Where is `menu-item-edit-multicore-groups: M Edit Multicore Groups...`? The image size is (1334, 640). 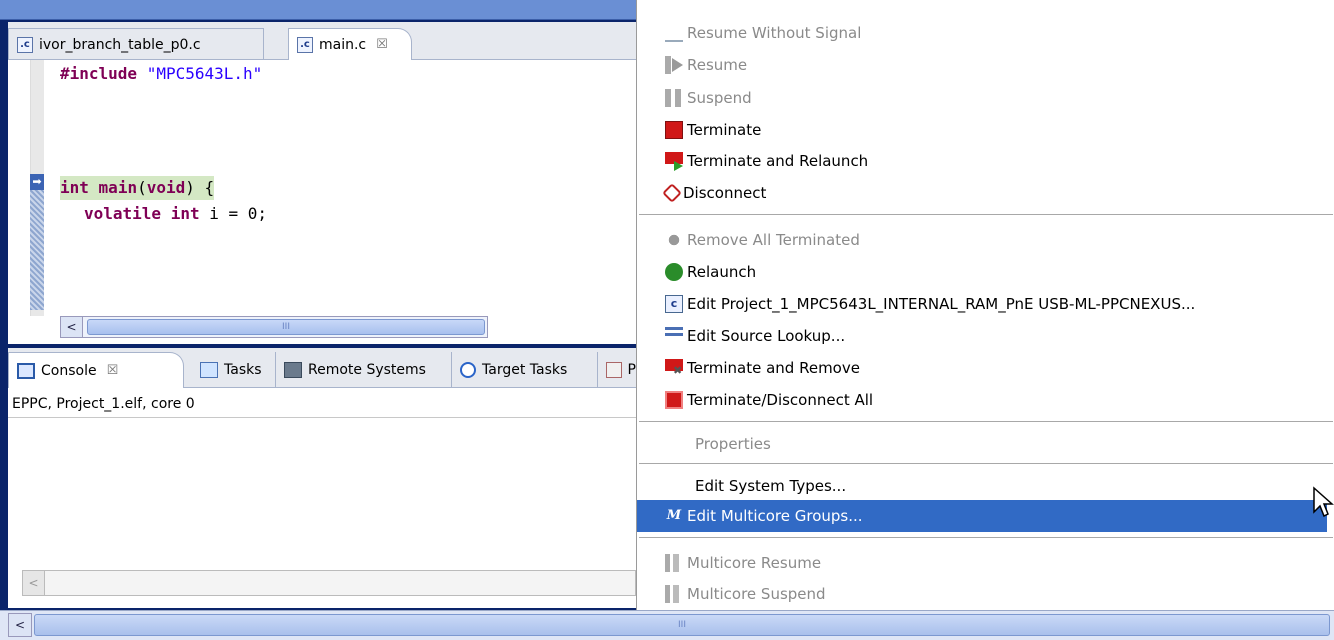
menu-item-edit-multicore-groups: M Edit Multicore Groups... is located at coordinates (982, 516).